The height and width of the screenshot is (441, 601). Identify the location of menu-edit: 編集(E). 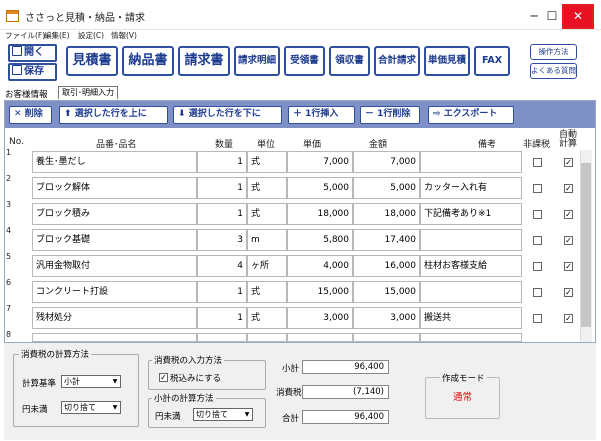
(57, 35).